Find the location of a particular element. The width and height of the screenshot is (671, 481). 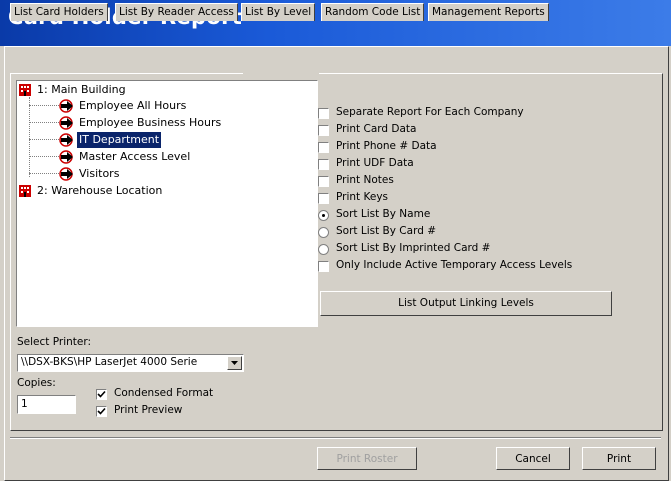

chevron-down-icon is located at coordinates (234, 363).